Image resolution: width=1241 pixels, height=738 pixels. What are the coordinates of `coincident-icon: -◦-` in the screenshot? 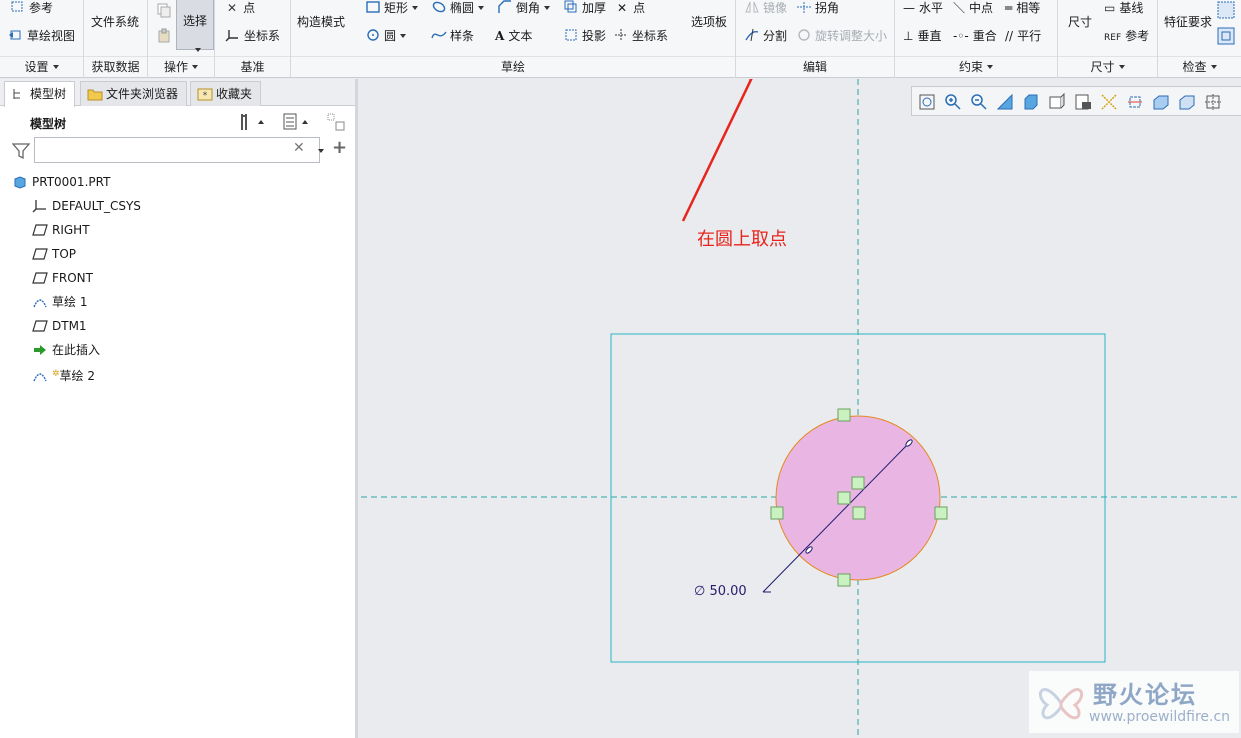 It's located at (961, 36).